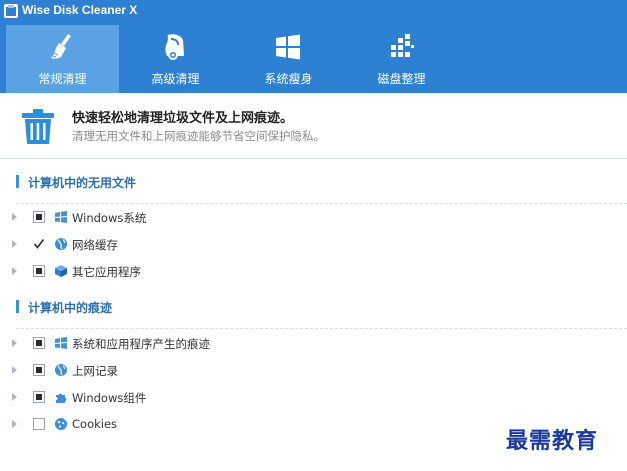  I want to click on info-banner: 快速轻松地清理垃圾文件及上网痕迹。 清理无用文件和上网痕迹能够节省空间保护隐私。, so click(313, 126).